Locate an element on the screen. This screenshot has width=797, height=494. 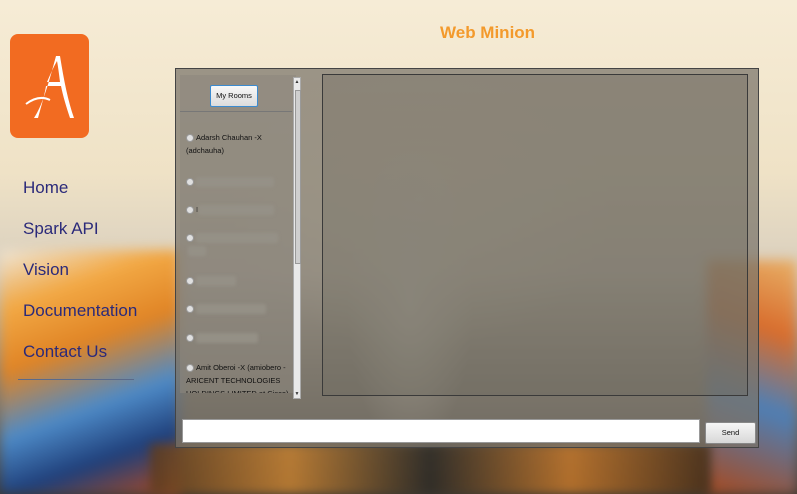
nav-item-home: Home is located at coordinates (80, 192).